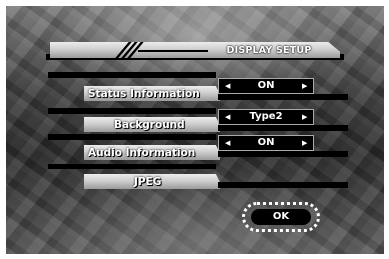 This screenshot has width=389, height=259. I want to click on setting-label-status-information: Status Information, so click(144, 94).